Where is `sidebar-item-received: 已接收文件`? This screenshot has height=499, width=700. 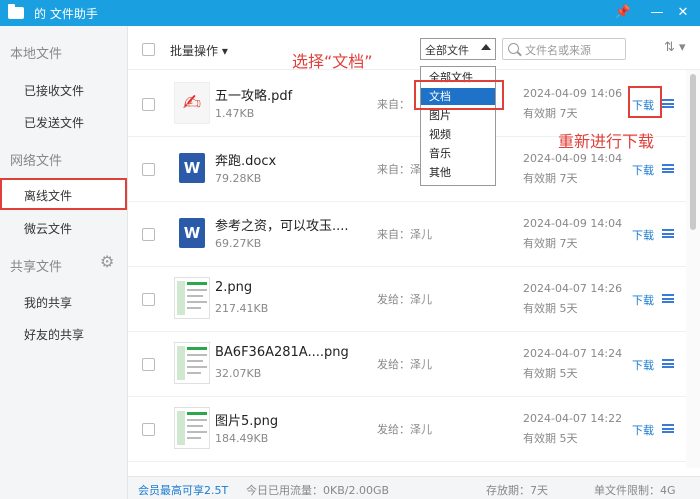
sidebar-item-received: 已接收文件 is located at coordinates (54, 90).